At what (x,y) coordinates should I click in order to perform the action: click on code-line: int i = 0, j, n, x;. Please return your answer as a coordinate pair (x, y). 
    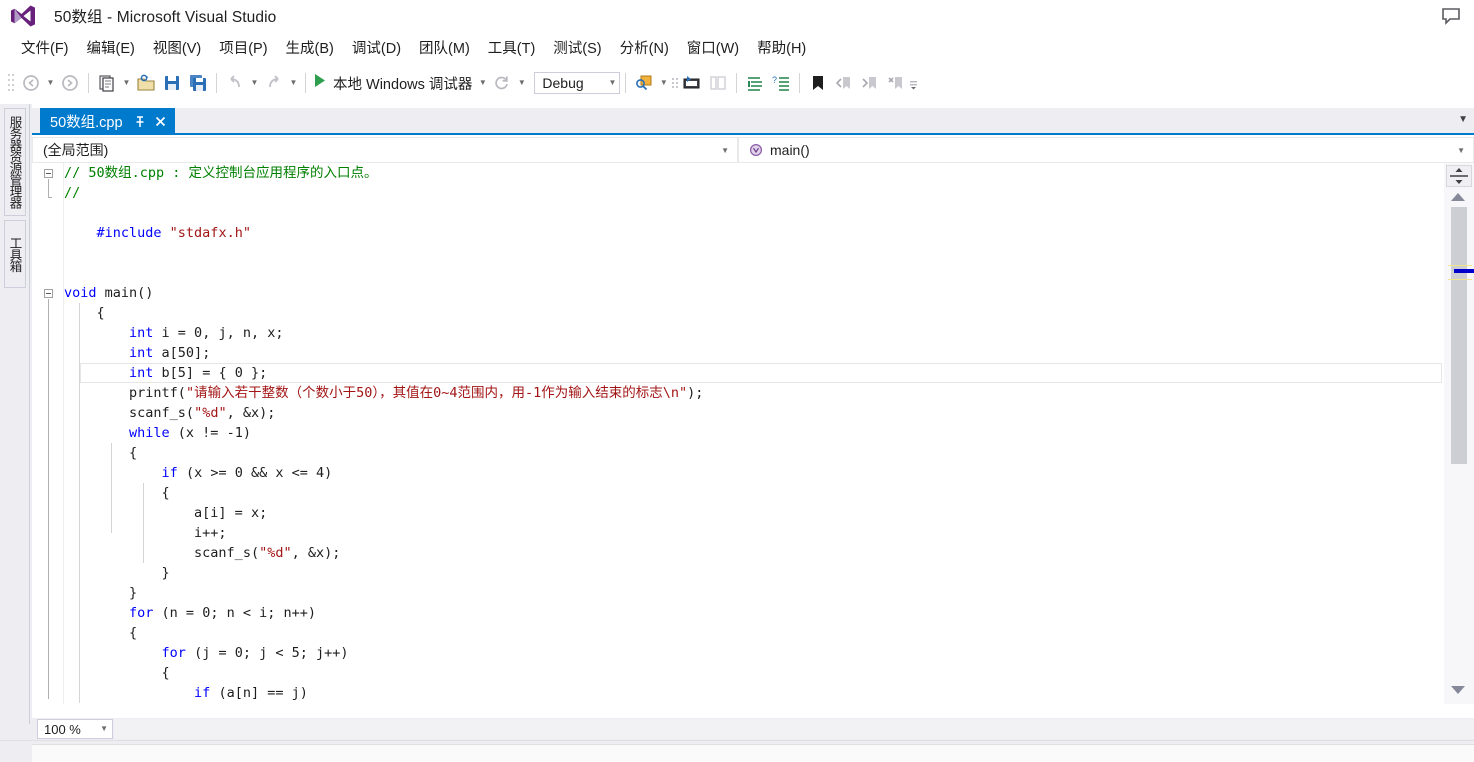
    Looking at the image, I should click on (754, 333).